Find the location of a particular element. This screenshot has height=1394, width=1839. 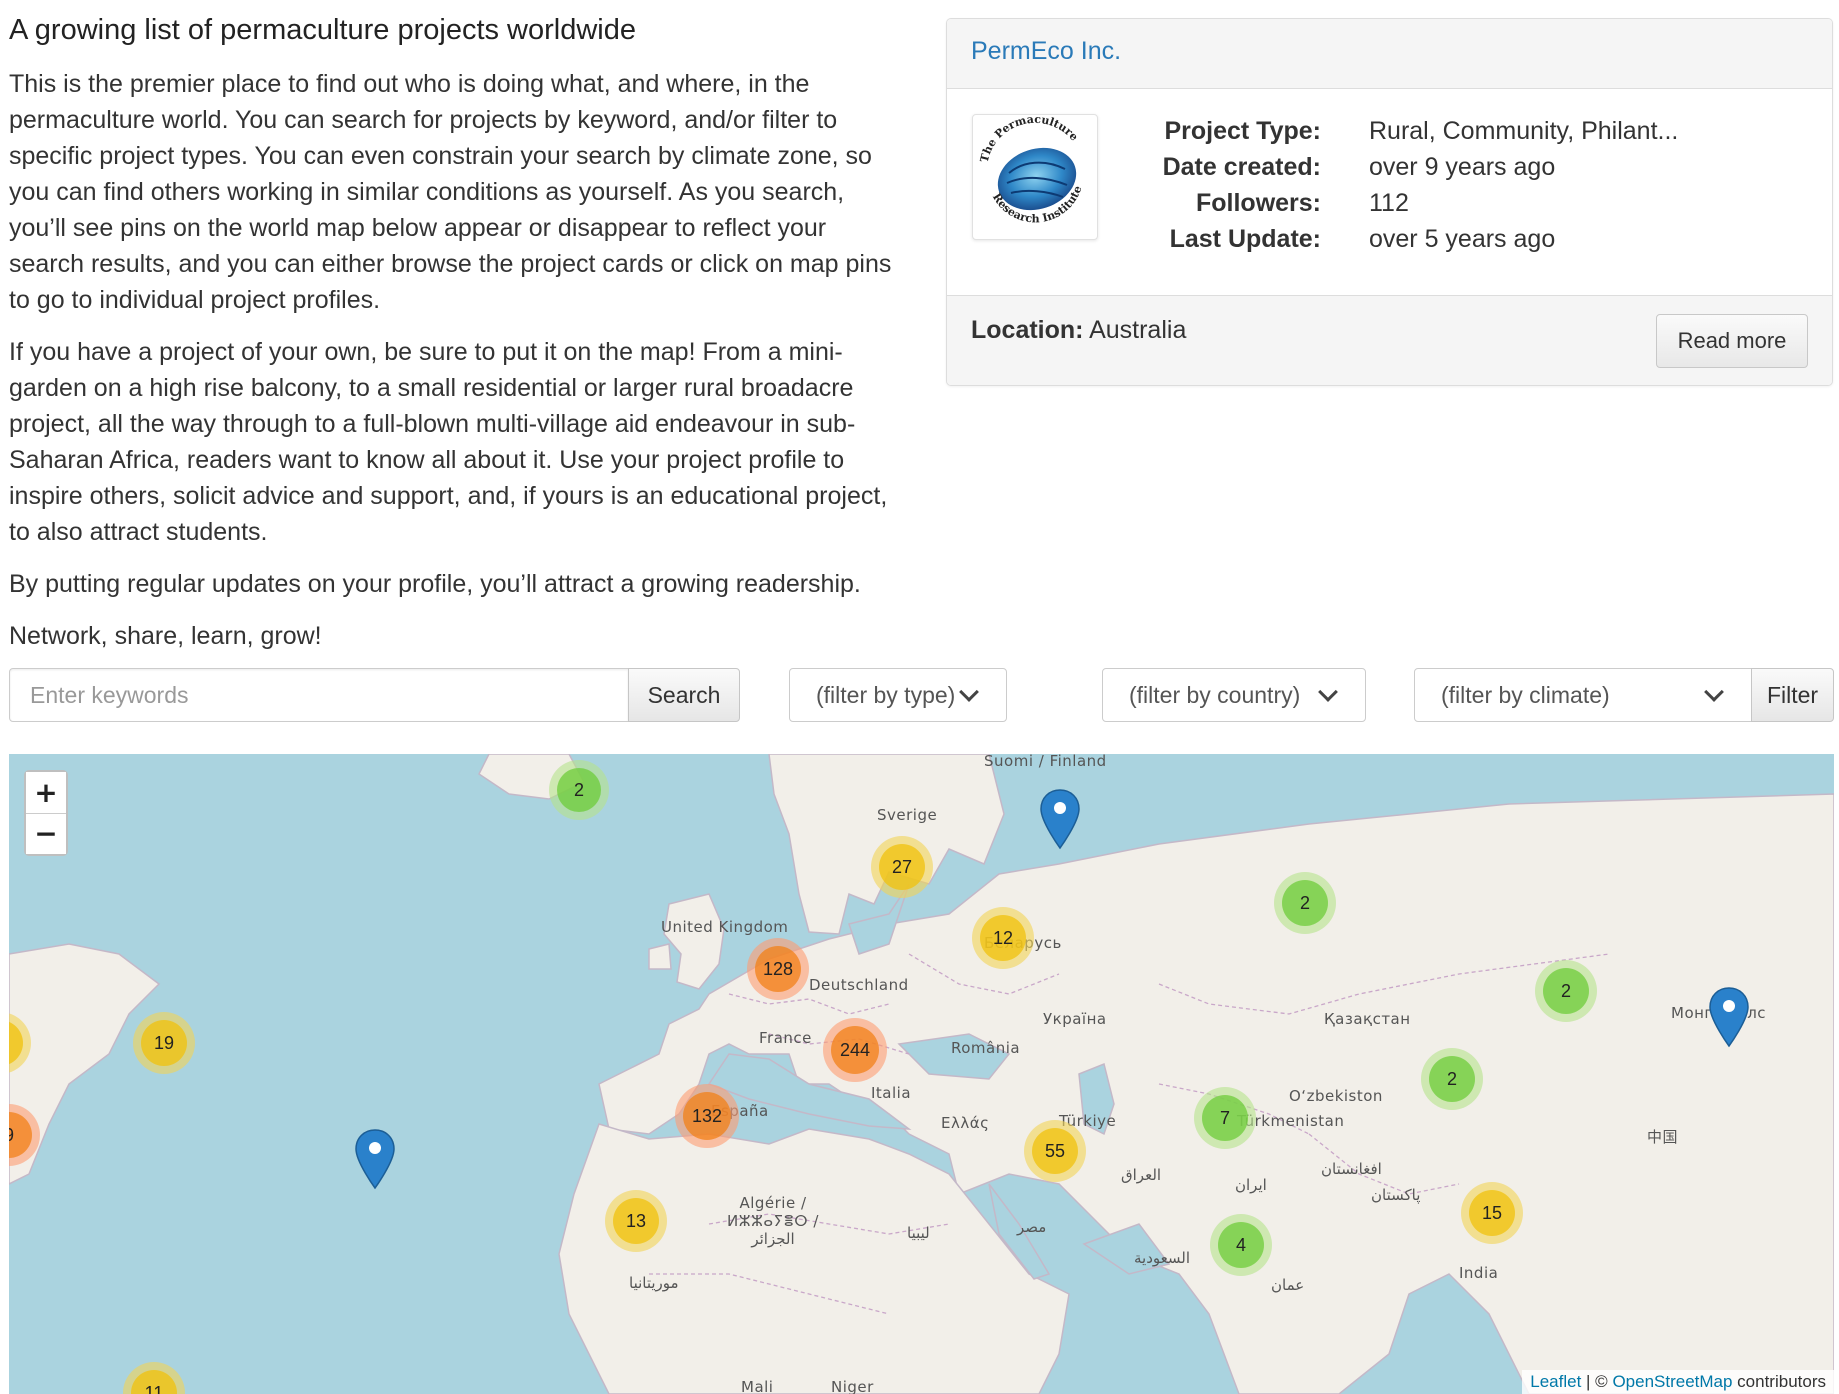

project-logo: The Permaculture Research Institute is located at coordinates (1035, 176).